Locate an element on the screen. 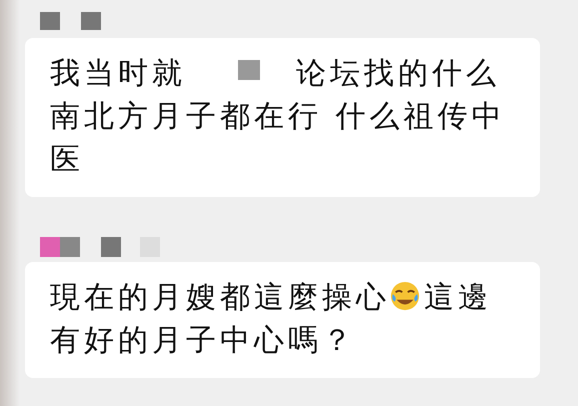 This screenshot has height=406, width=578. crying-emoji-icon is located at coordinates (405, 296).